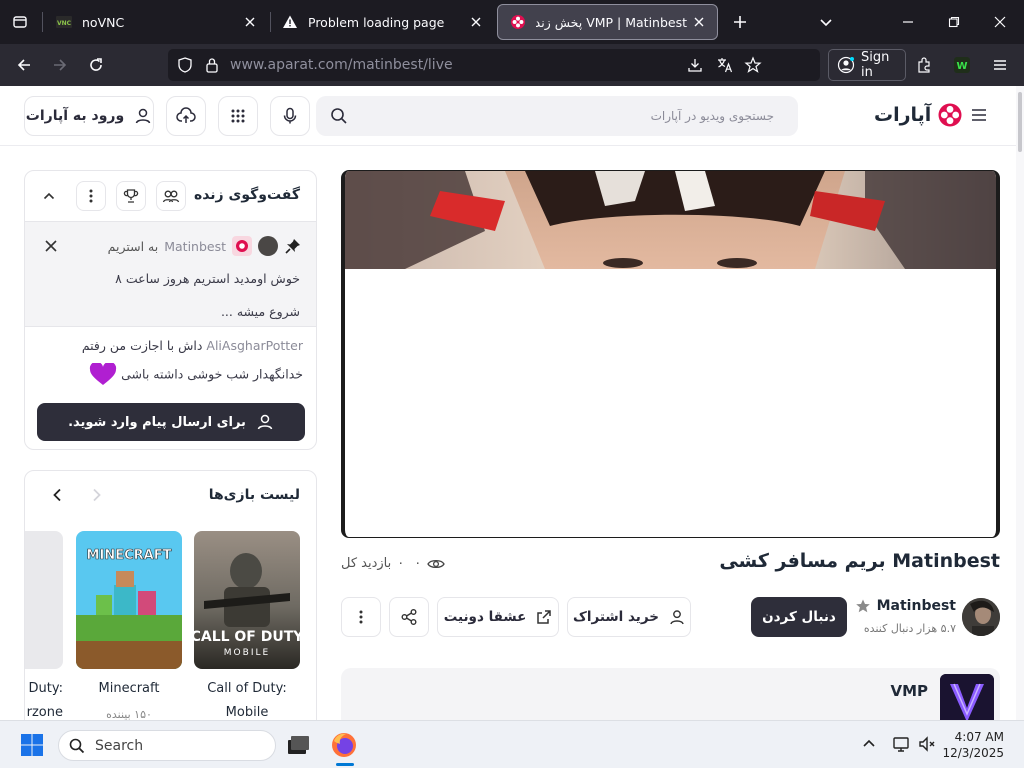 The image size is (1024, 768). I want to click on more-options-button, so click(361, 617).